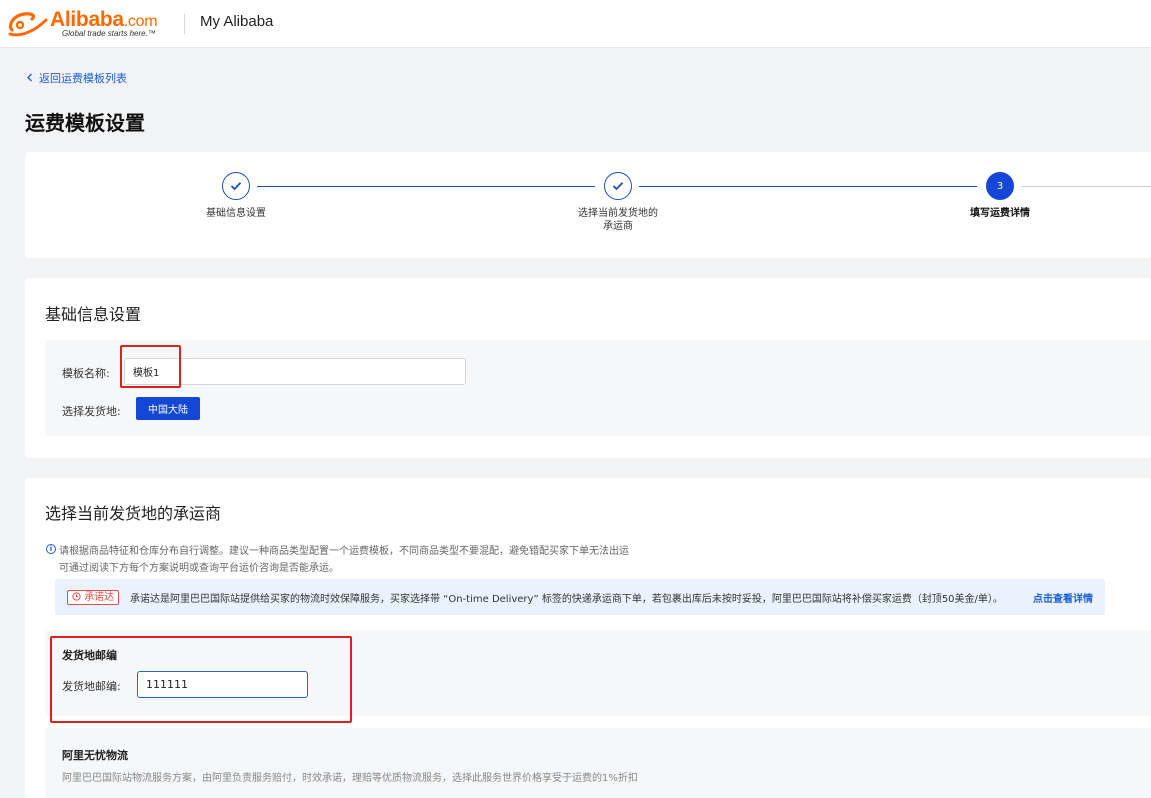  Describe the element at coordinates (295, 371) in the screenshot. I see `template-name-input` at that location.